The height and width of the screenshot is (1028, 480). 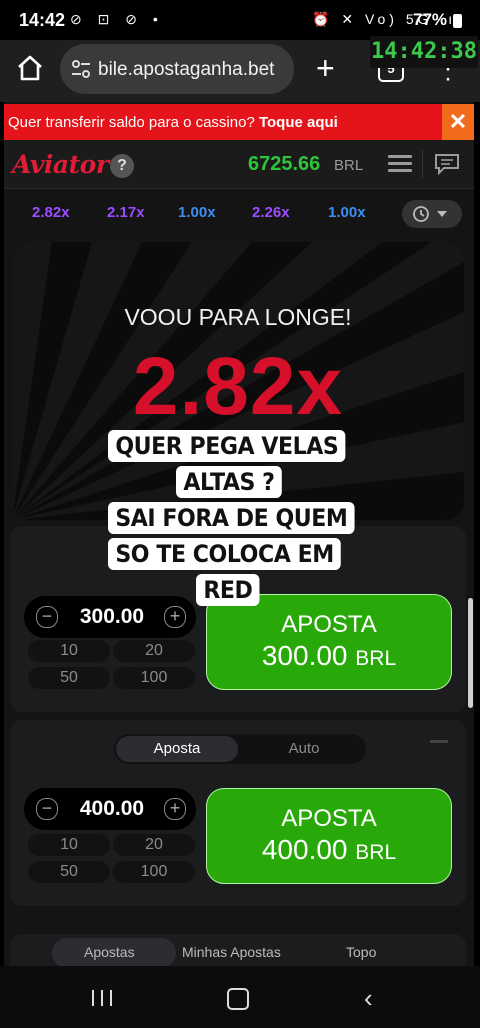 I want to click on recent-apps-icon, so click(x=103, y=998).